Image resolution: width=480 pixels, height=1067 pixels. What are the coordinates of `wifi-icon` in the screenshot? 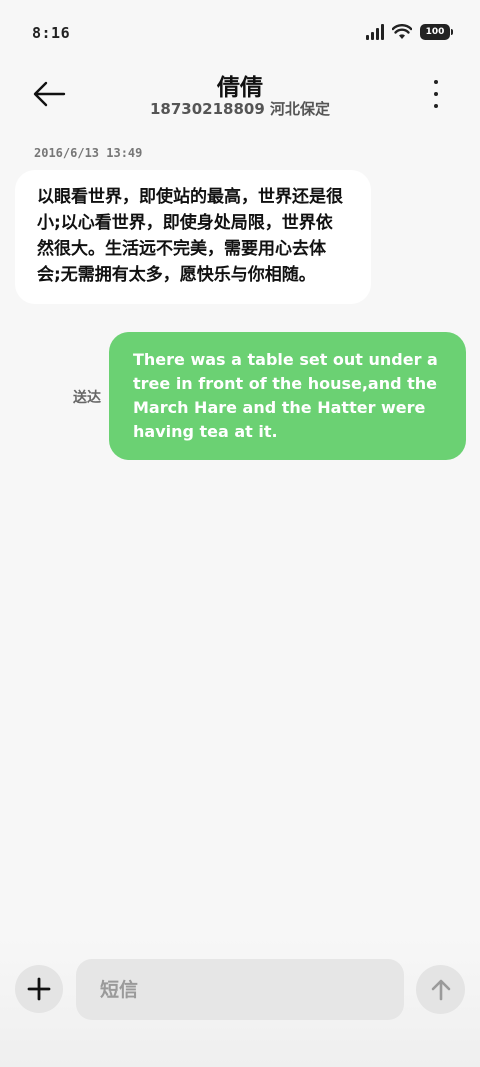 It's located at (402, 32).